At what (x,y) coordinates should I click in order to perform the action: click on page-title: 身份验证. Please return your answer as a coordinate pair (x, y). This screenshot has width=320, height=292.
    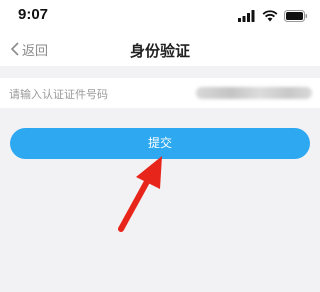
    Looking at the image, I should click on (159, 51).